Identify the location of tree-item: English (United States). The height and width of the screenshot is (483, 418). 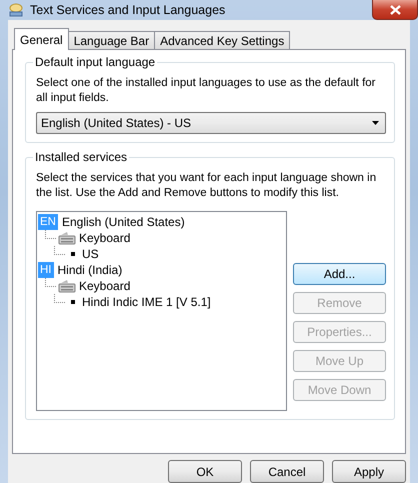
(123, 222).